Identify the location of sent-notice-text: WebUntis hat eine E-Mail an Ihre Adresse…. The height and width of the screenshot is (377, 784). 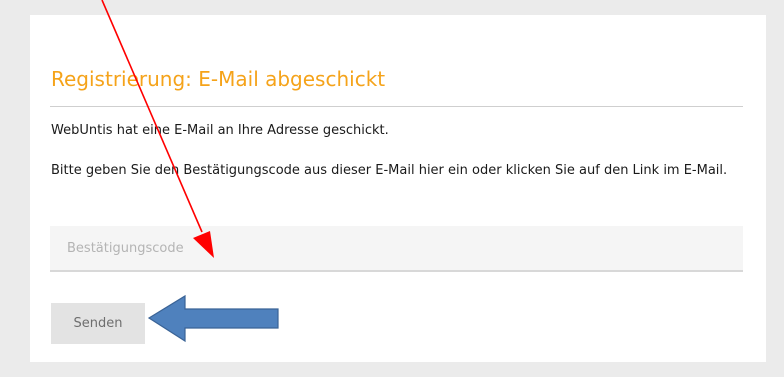
(220, 130).